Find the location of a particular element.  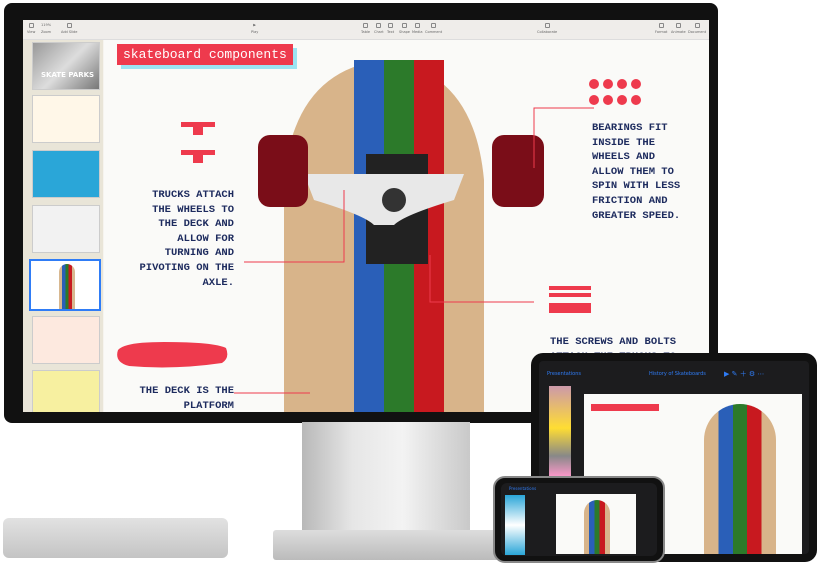

media-button: Media is located at coordinates (417, 28).